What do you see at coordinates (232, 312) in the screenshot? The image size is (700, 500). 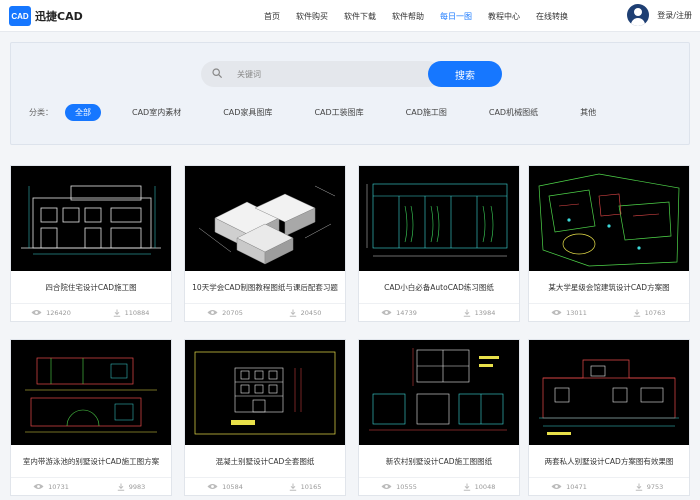 I see `views-count: 20705` at bounding box center [232, 312].